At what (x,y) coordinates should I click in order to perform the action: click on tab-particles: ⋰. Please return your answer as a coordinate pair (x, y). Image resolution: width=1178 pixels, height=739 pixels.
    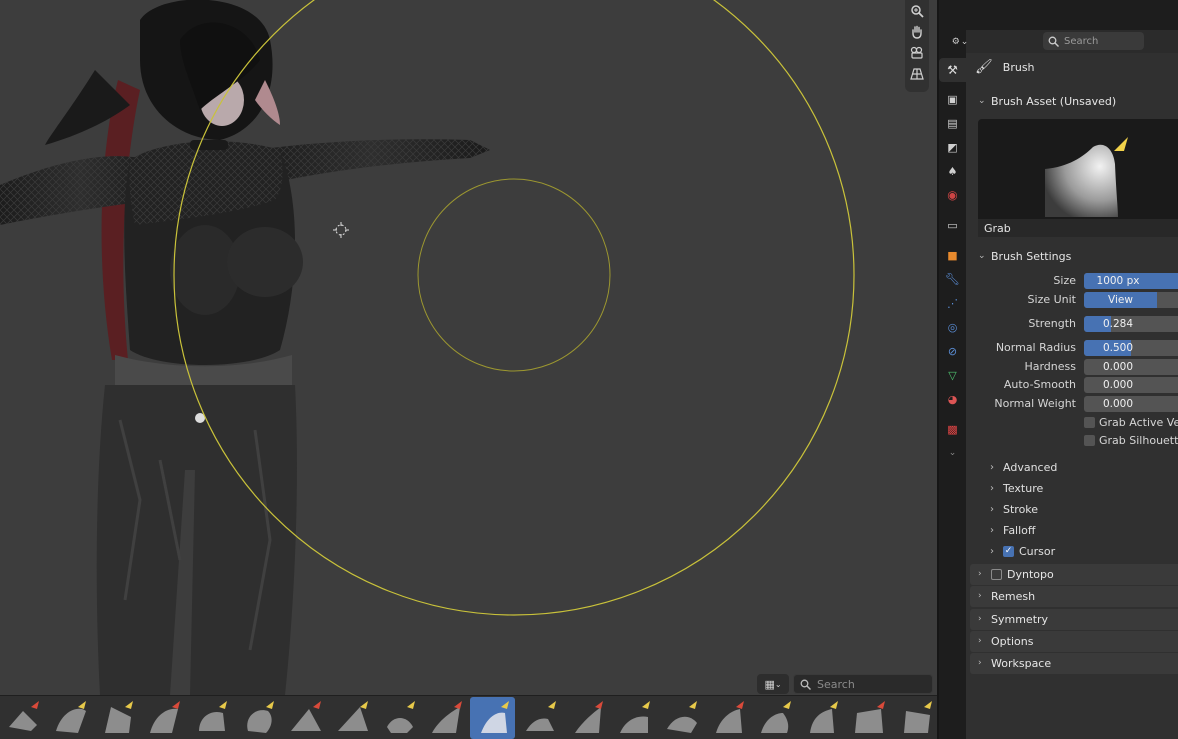
    Looking at the image, I should click on (952, 303).